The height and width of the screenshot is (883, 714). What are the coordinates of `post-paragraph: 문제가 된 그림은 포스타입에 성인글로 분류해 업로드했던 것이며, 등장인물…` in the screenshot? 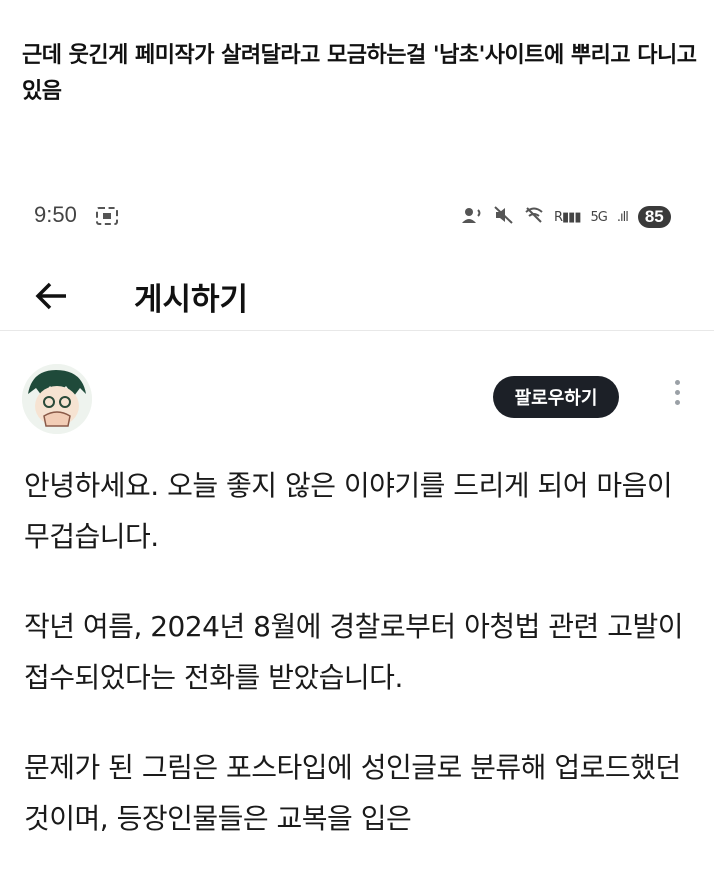 It's located at (352, 793).